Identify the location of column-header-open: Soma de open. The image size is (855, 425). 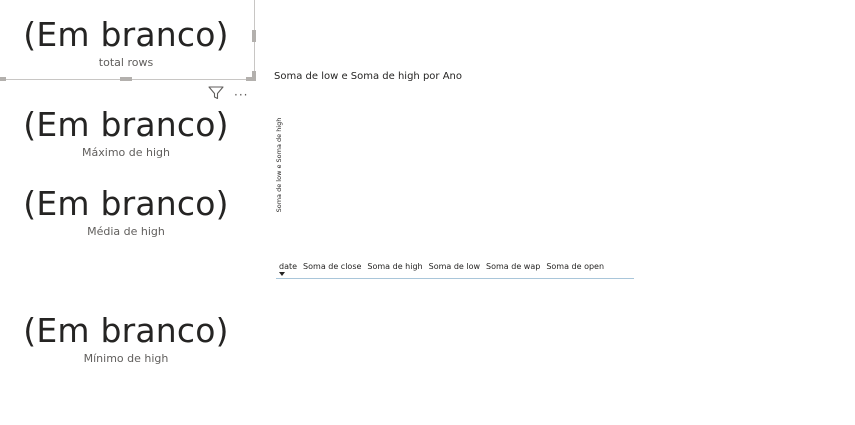
(575, 266).